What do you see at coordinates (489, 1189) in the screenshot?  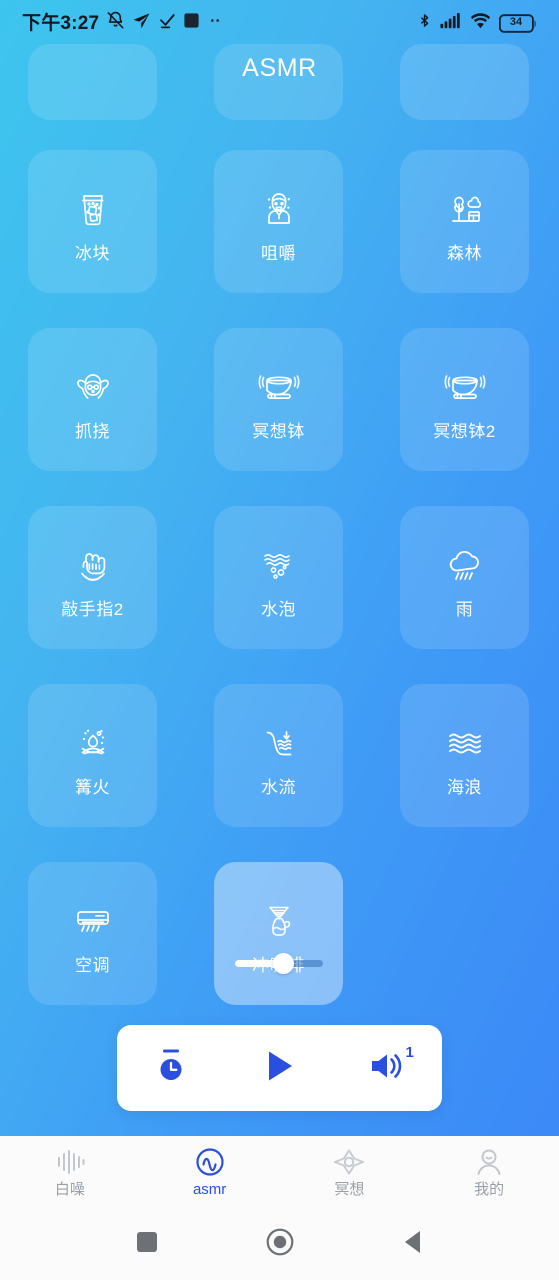 I see `tab-label: 我的` at bounding box center [489, 1189].